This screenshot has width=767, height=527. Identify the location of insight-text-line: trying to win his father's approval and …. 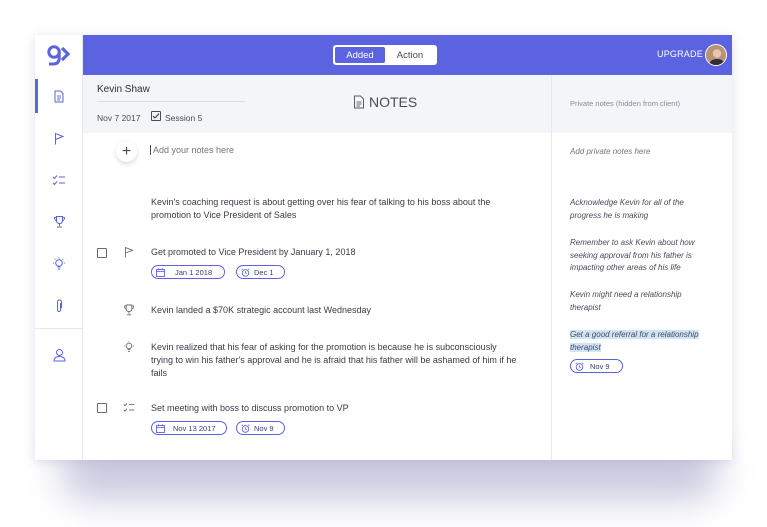
(334, 360).